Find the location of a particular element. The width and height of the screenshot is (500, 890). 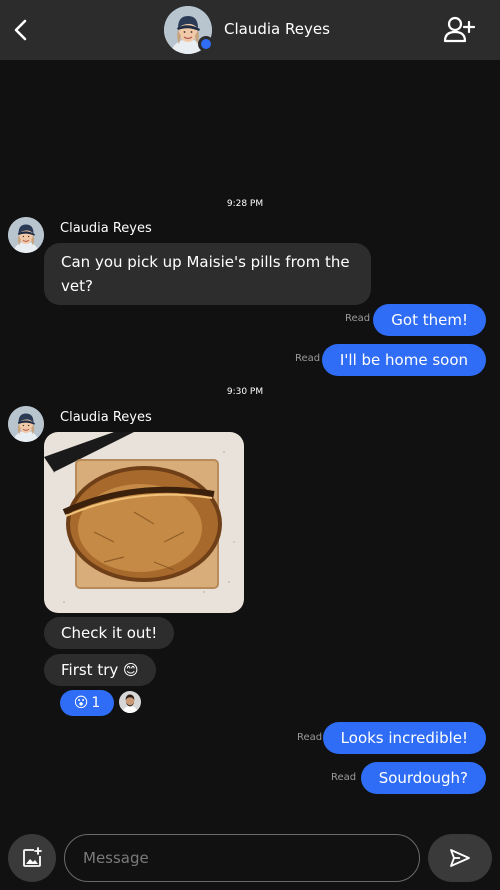

add-photo-icon is located at coordinates (32, 857).